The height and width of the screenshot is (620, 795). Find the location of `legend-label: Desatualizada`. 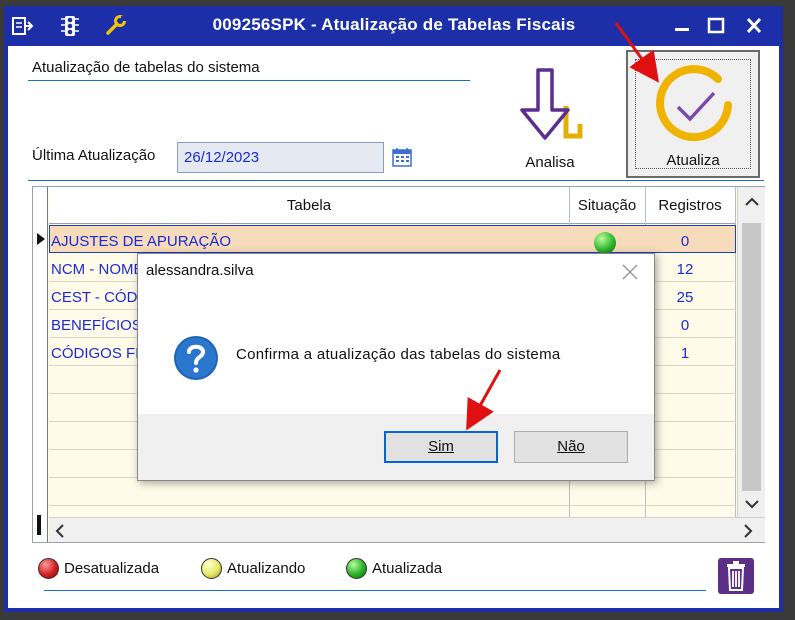

legend-label: Desatualizada is located at coordinates (112, 568).